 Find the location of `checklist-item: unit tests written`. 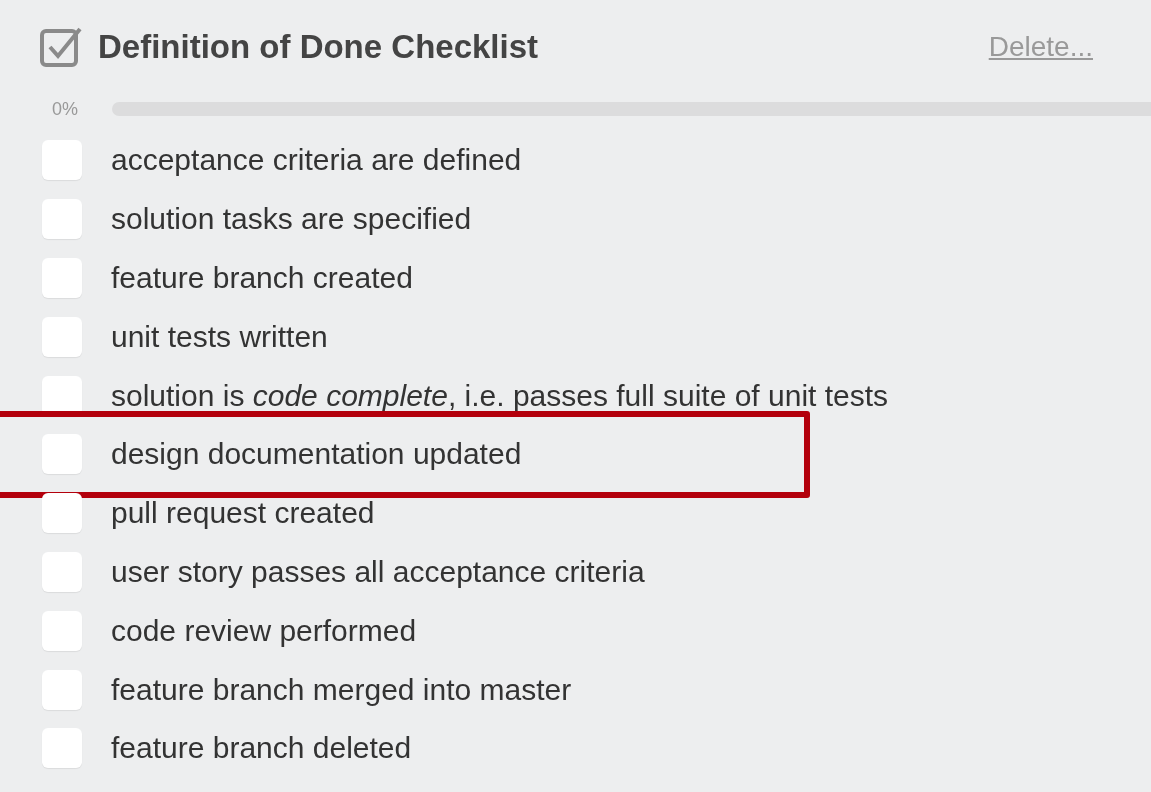

checklist-item: unit tests written is located at coordinates (219, 336).